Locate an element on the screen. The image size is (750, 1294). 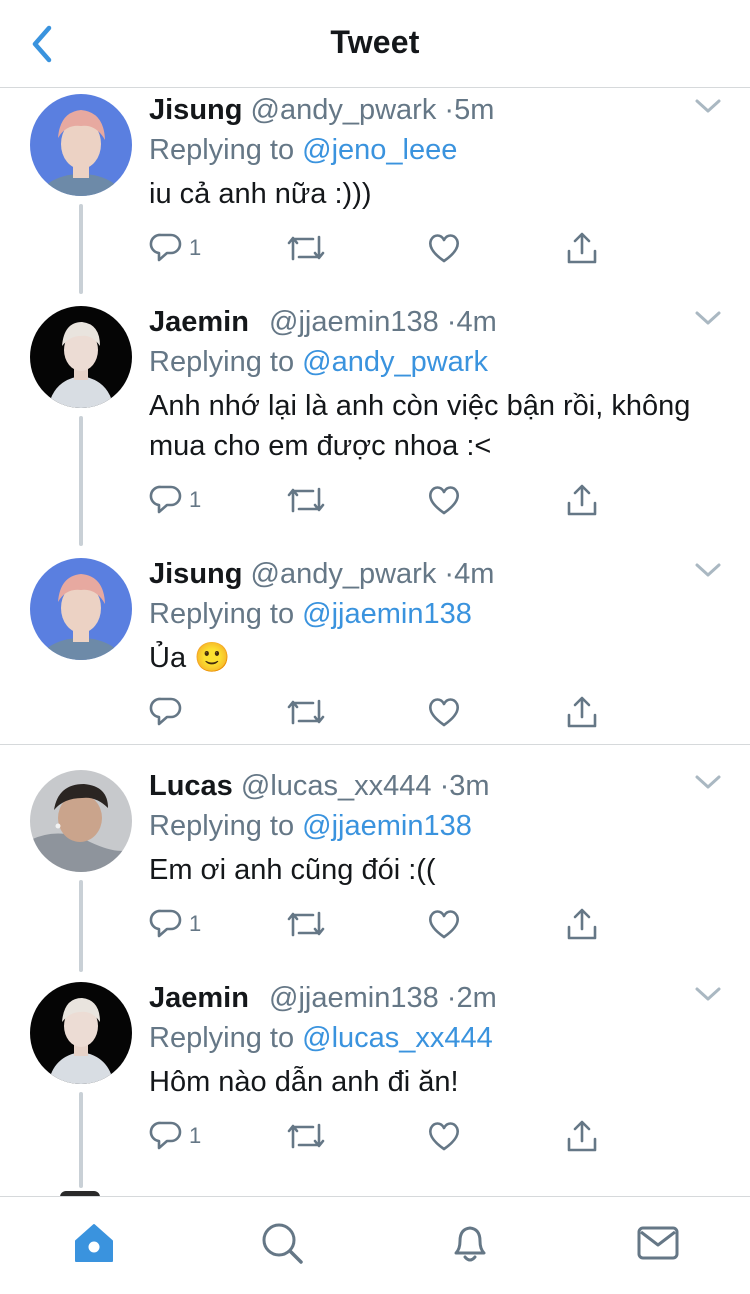
mention-link: @lucas_xx444 is located at coordinates (397, 1038).